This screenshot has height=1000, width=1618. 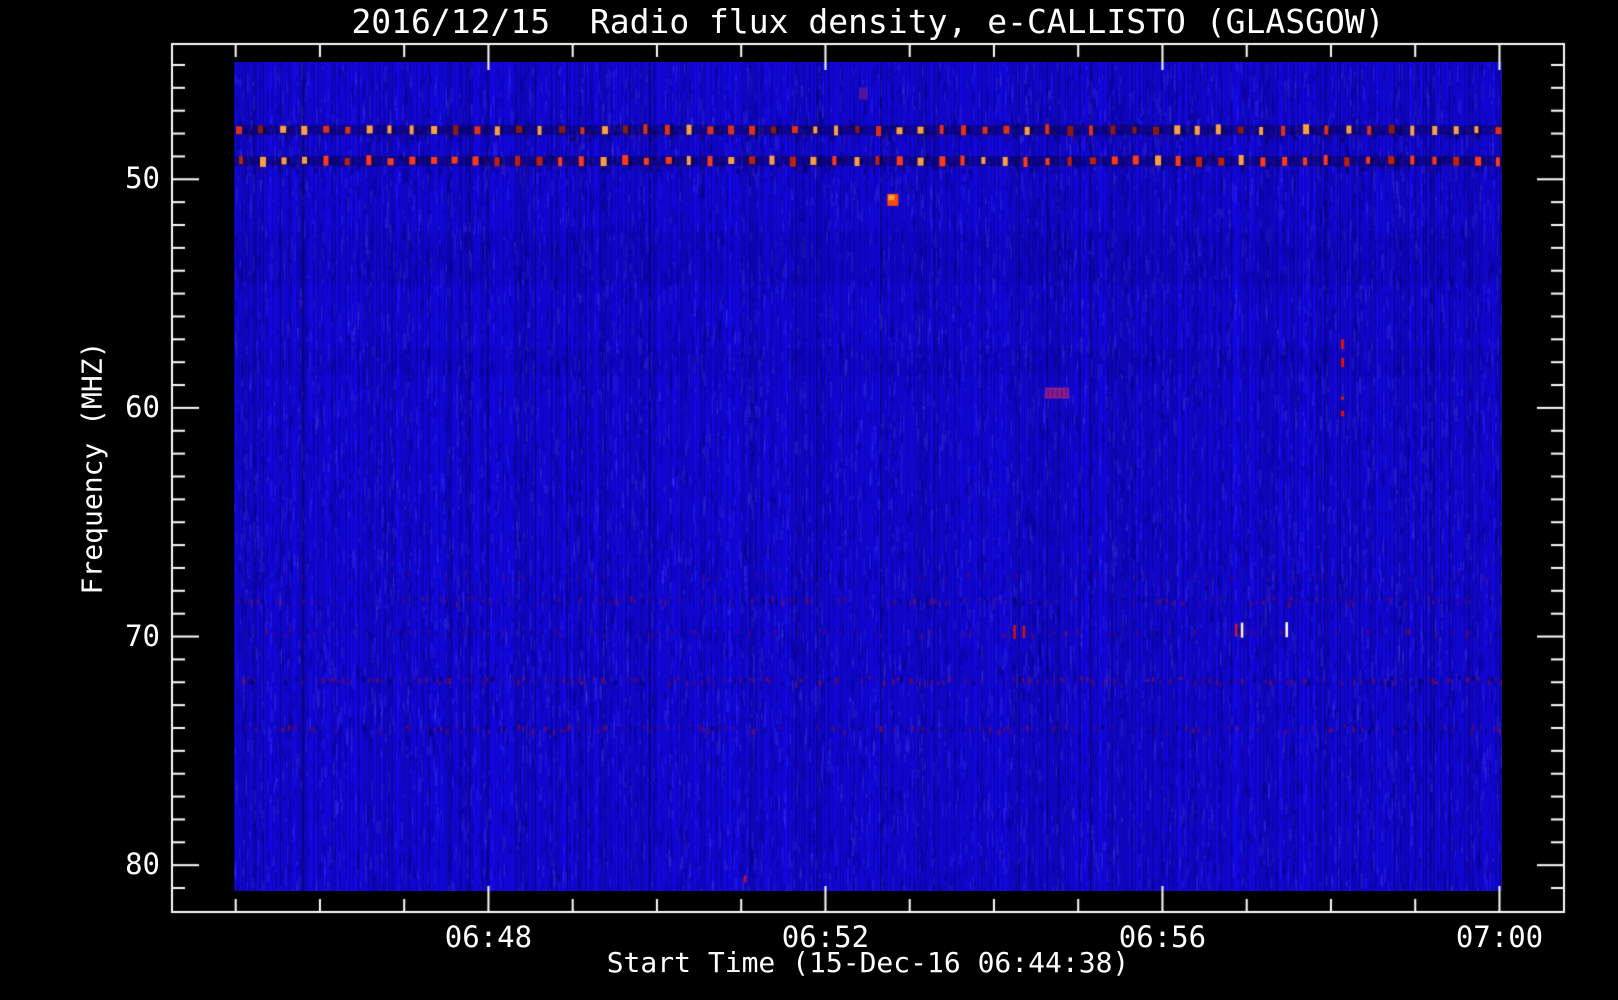 What do you see at coordinates (92, 468) in the screenshot?
I see `y-axis-title: Frequency (MHZ)` at bounding box center [92, 468].